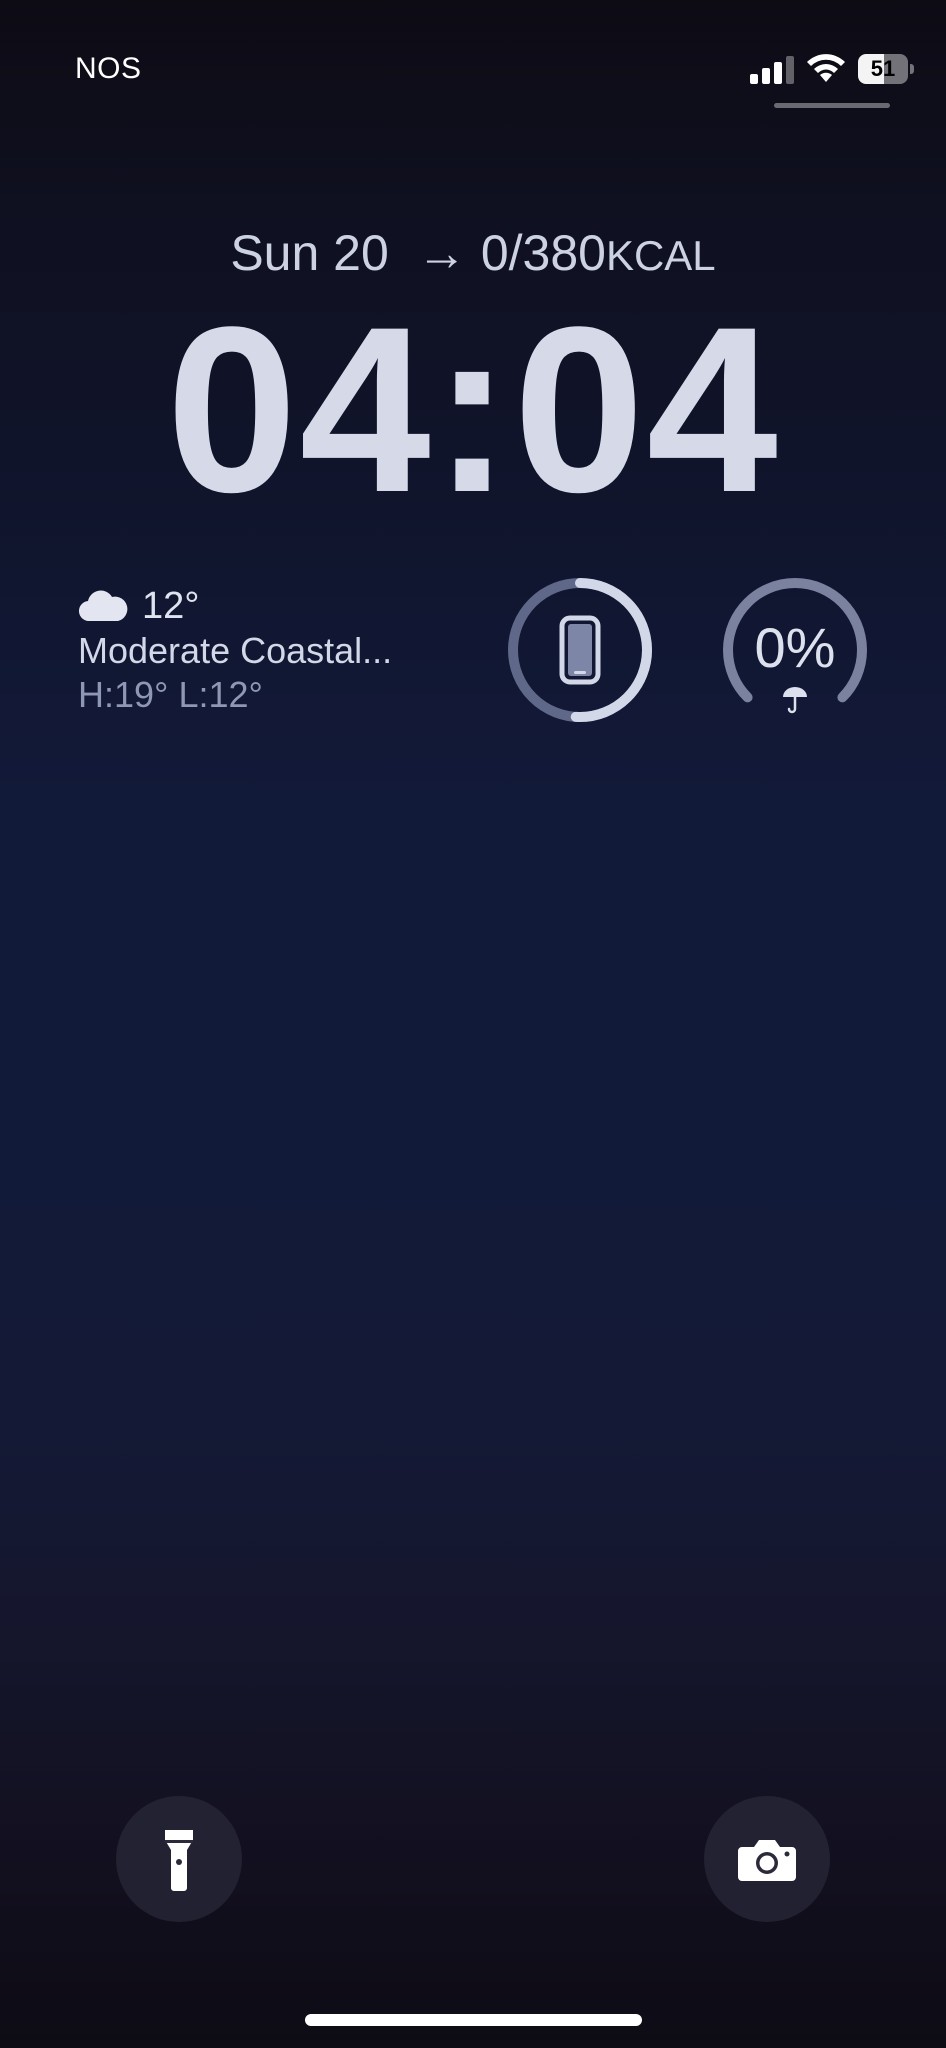 Image resolution: width=946 pixels, height=2048 pixels. I want to click on rain-chance-value: 0%, so click(795, 647).